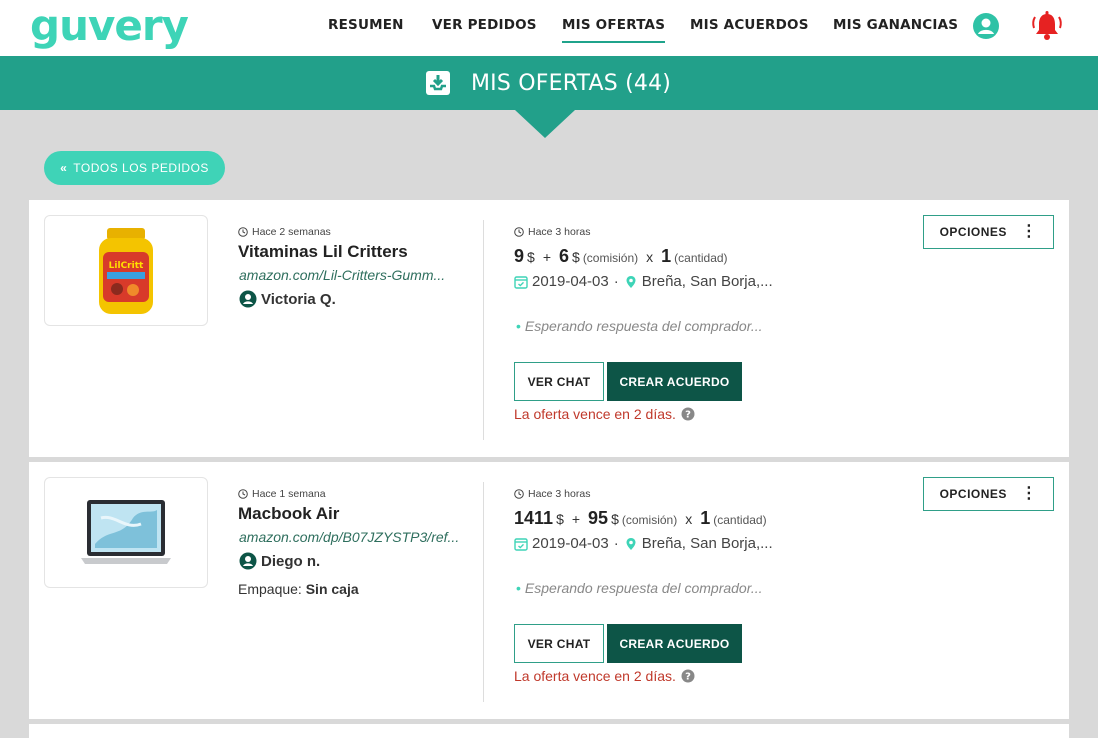 The image size is (1098, 738). What do you see at coordinates (1029, 493) in the screenshot?
I see `kebab-menu-icon: ⋮` at bounding box center [1029, 493].